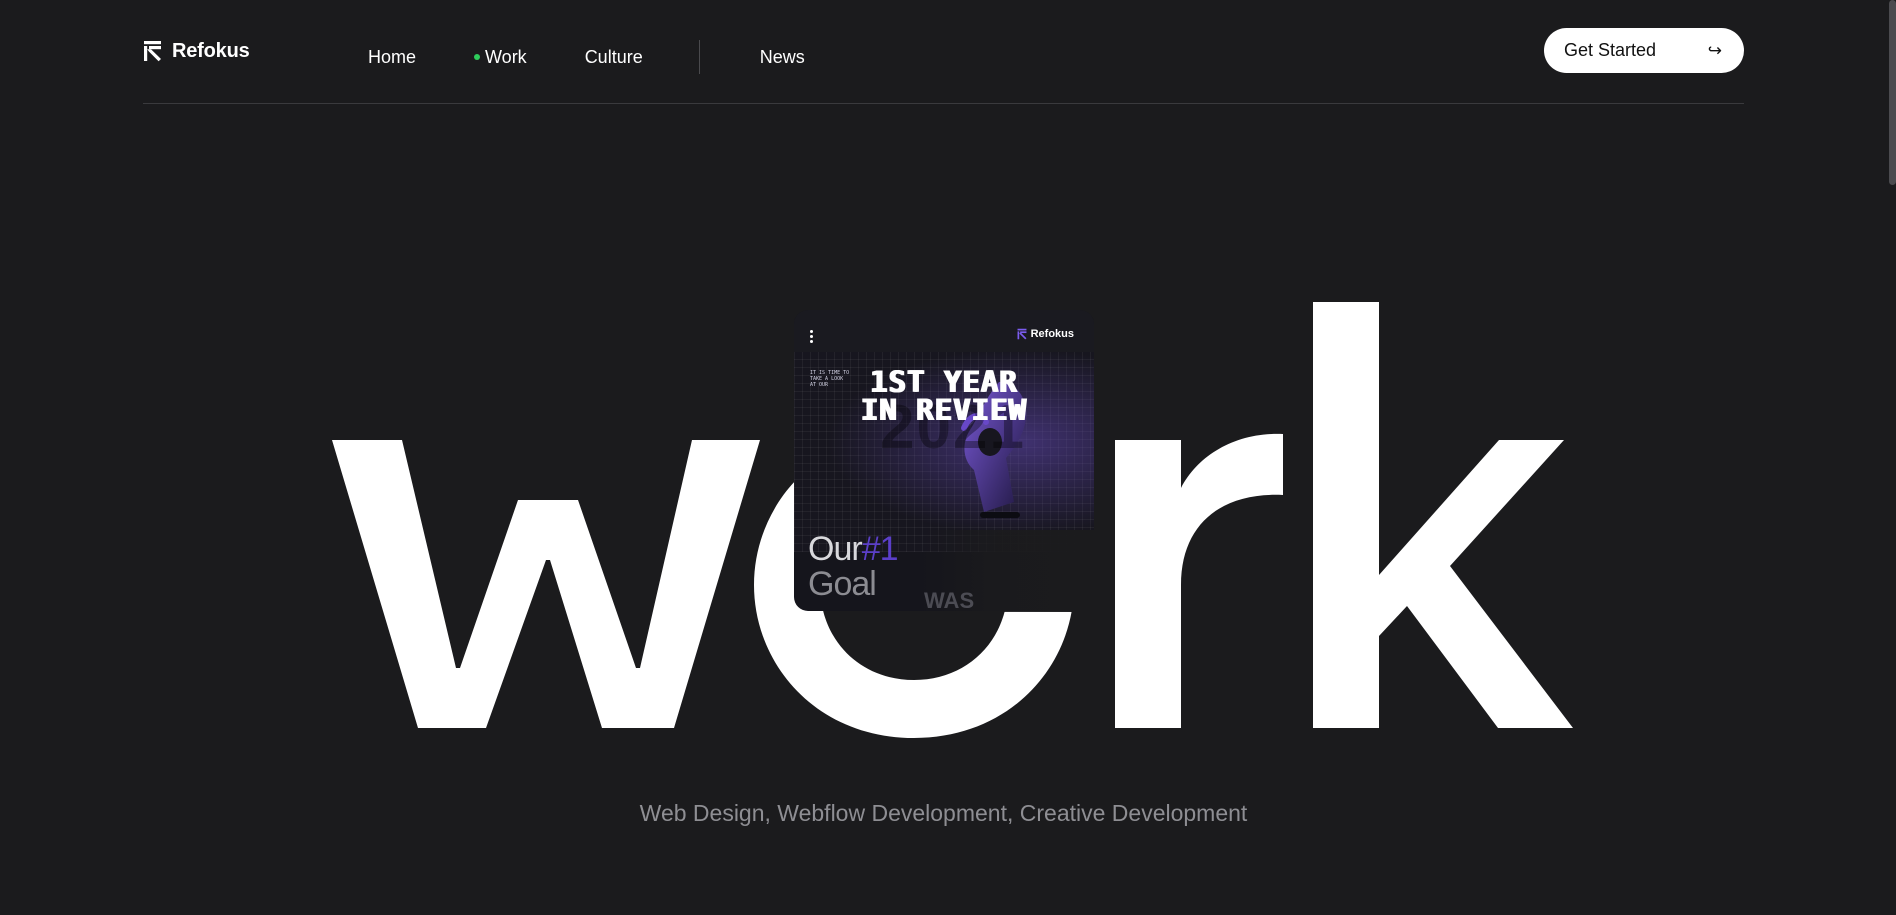 This screenshot has height=915, width=1896. What do you see at coordinates (944, 331) in the screenshot?
I see `card-topbar: Refokus` at bounding box center [944, 331].